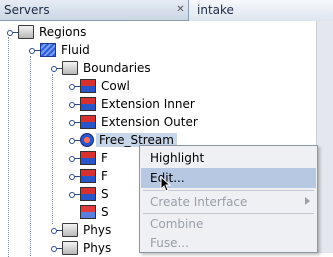 Image resolution: width=333 pixels, height=257 pixels. What do you see at coordinates (177, 224) in the screenshot?
I see `menu-item-label: Combine` at bounding box center [177, 224].